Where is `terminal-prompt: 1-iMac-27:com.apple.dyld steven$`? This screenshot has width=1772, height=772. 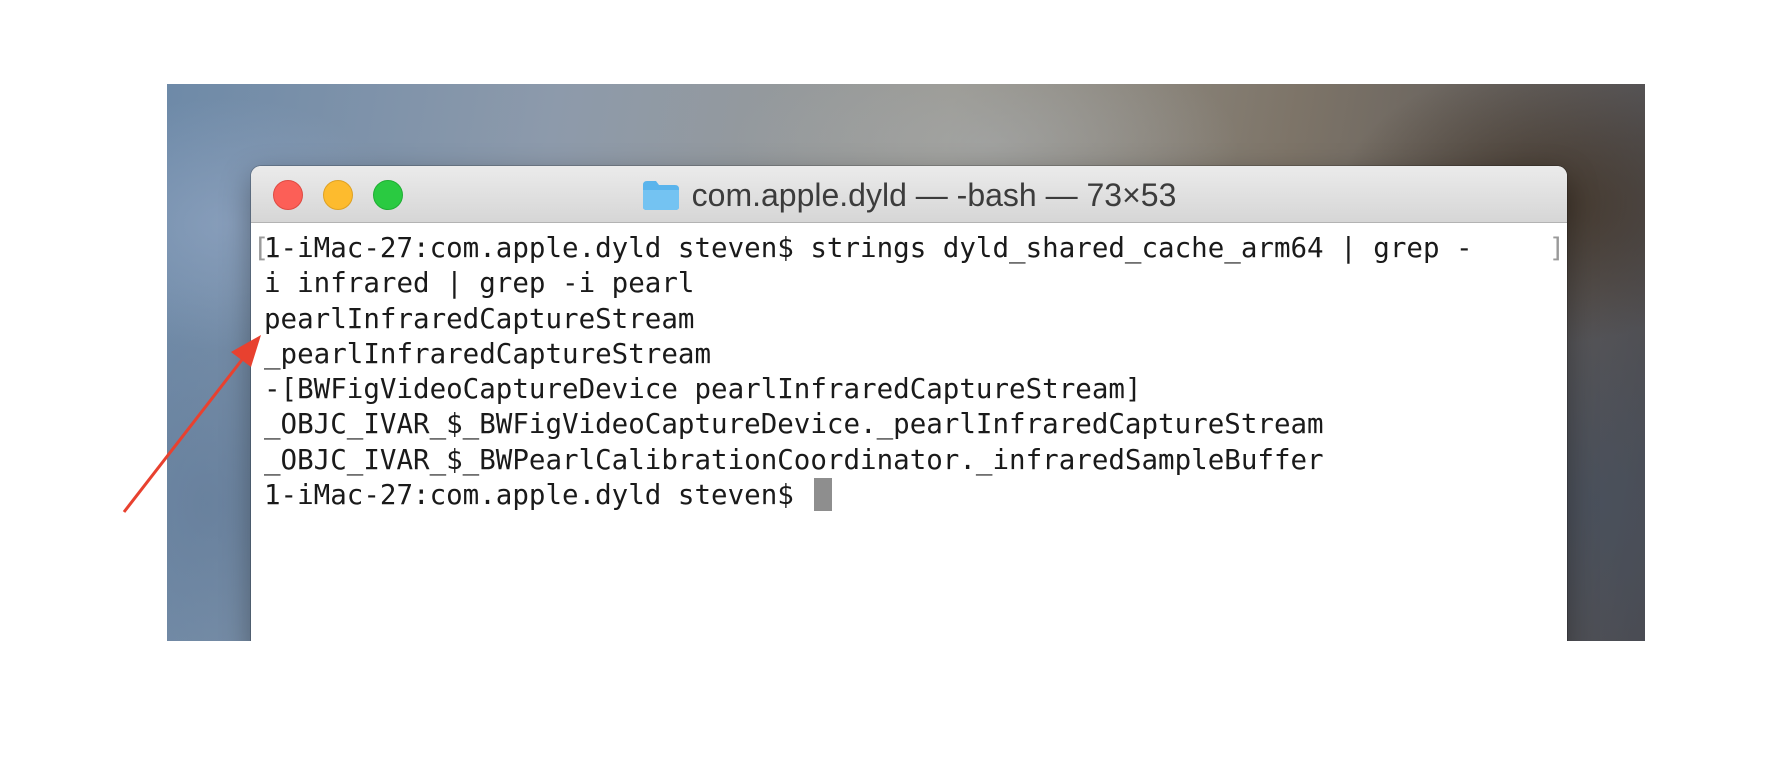 terminal-prompt: 1-iMac-27:com.apple.dyld steven$ is located at coordinates (537, 495).